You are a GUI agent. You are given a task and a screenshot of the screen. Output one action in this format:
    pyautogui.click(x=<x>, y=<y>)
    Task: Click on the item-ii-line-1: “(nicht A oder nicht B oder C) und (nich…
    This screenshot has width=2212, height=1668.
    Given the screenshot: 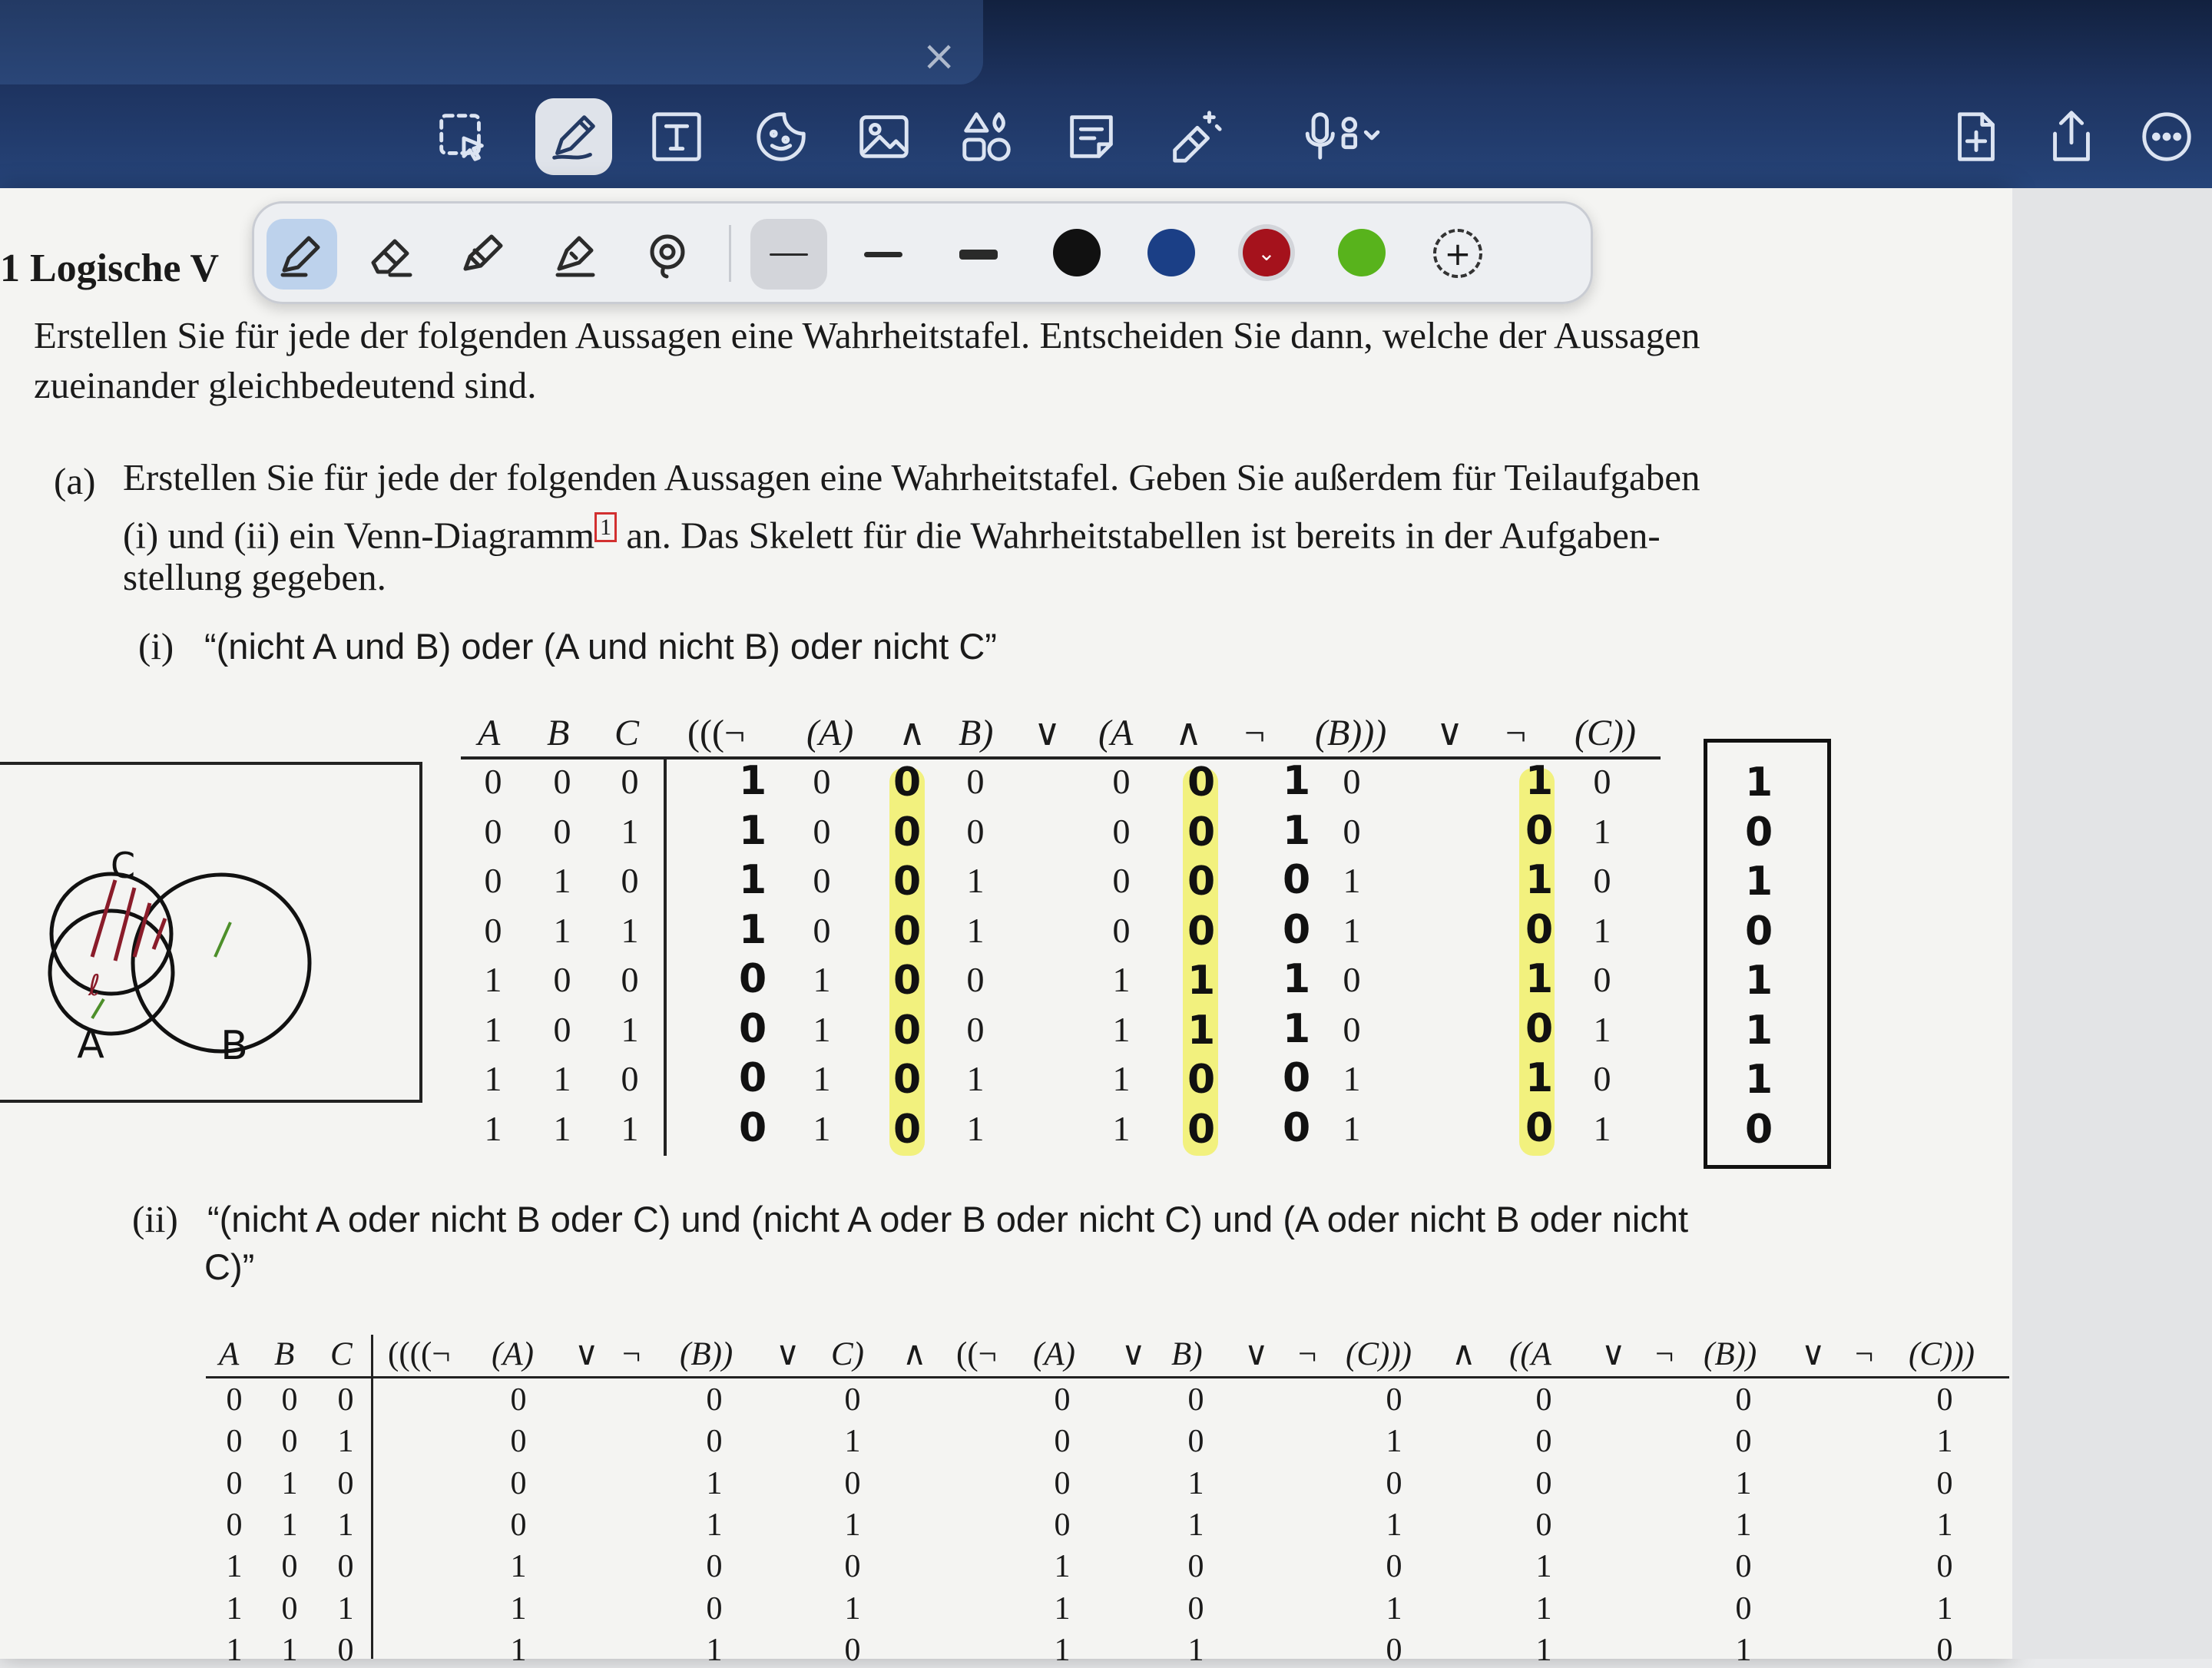 What is the action you would take?
    pyautogui.click(x=948, y=1219)
    